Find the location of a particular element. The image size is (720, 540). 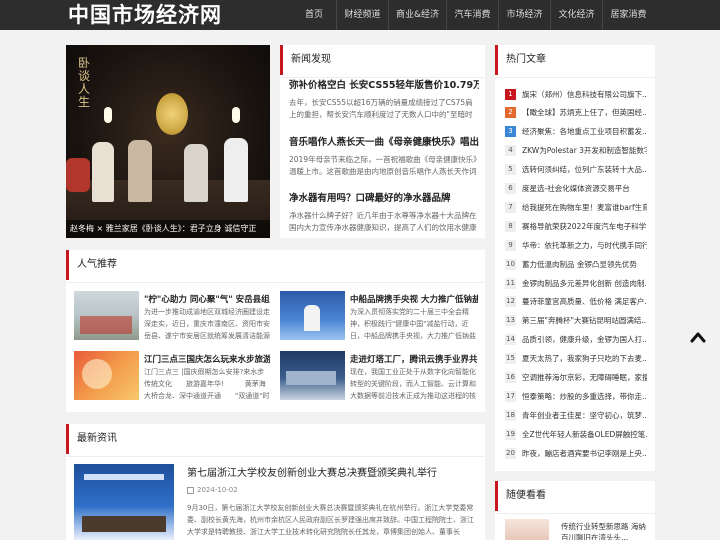

latest-item-date: 2024-10-02 is located at coordinates (217, 490).